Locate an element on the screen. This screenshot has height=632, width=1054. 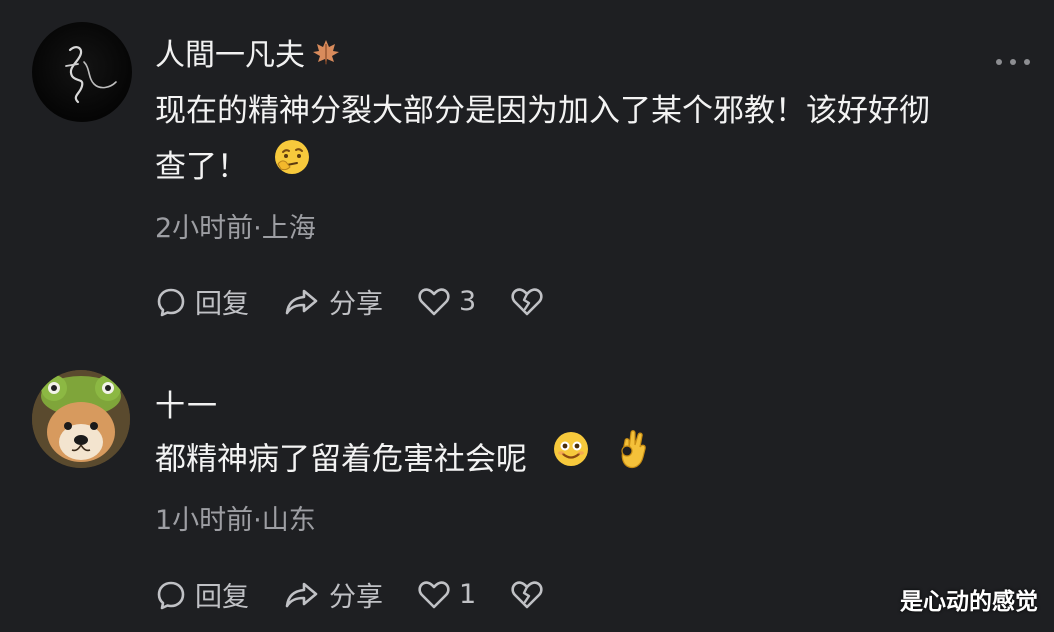
like-count: 1 is located at coordinates (468, 594).